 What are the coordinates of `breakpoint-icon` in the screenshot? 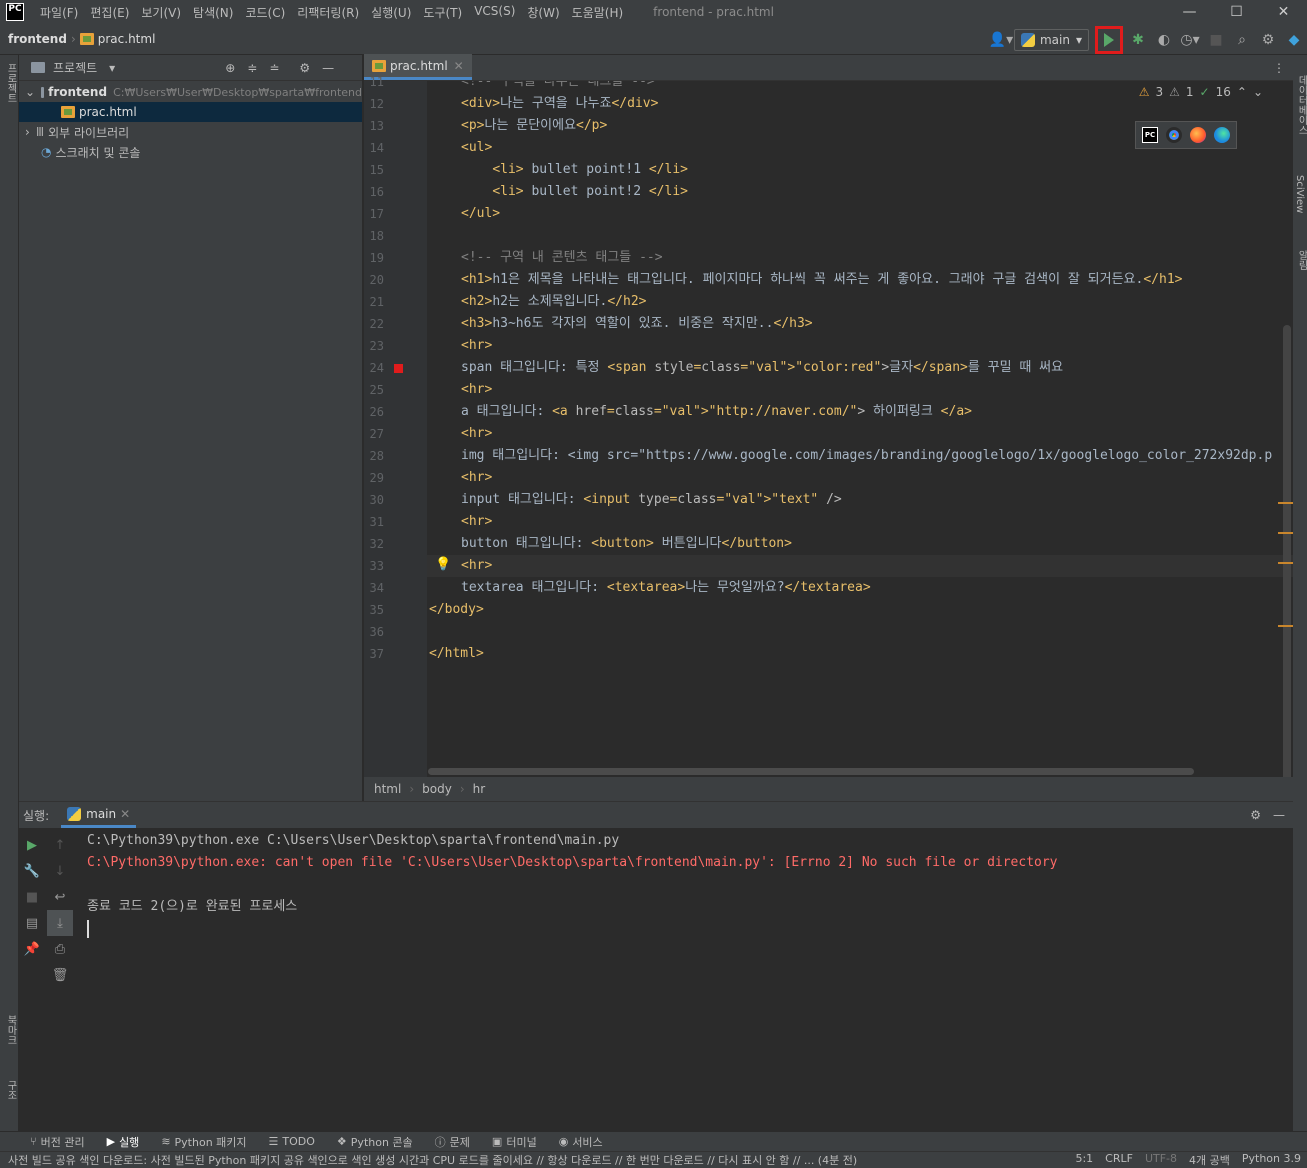 It's located at (398, 368).